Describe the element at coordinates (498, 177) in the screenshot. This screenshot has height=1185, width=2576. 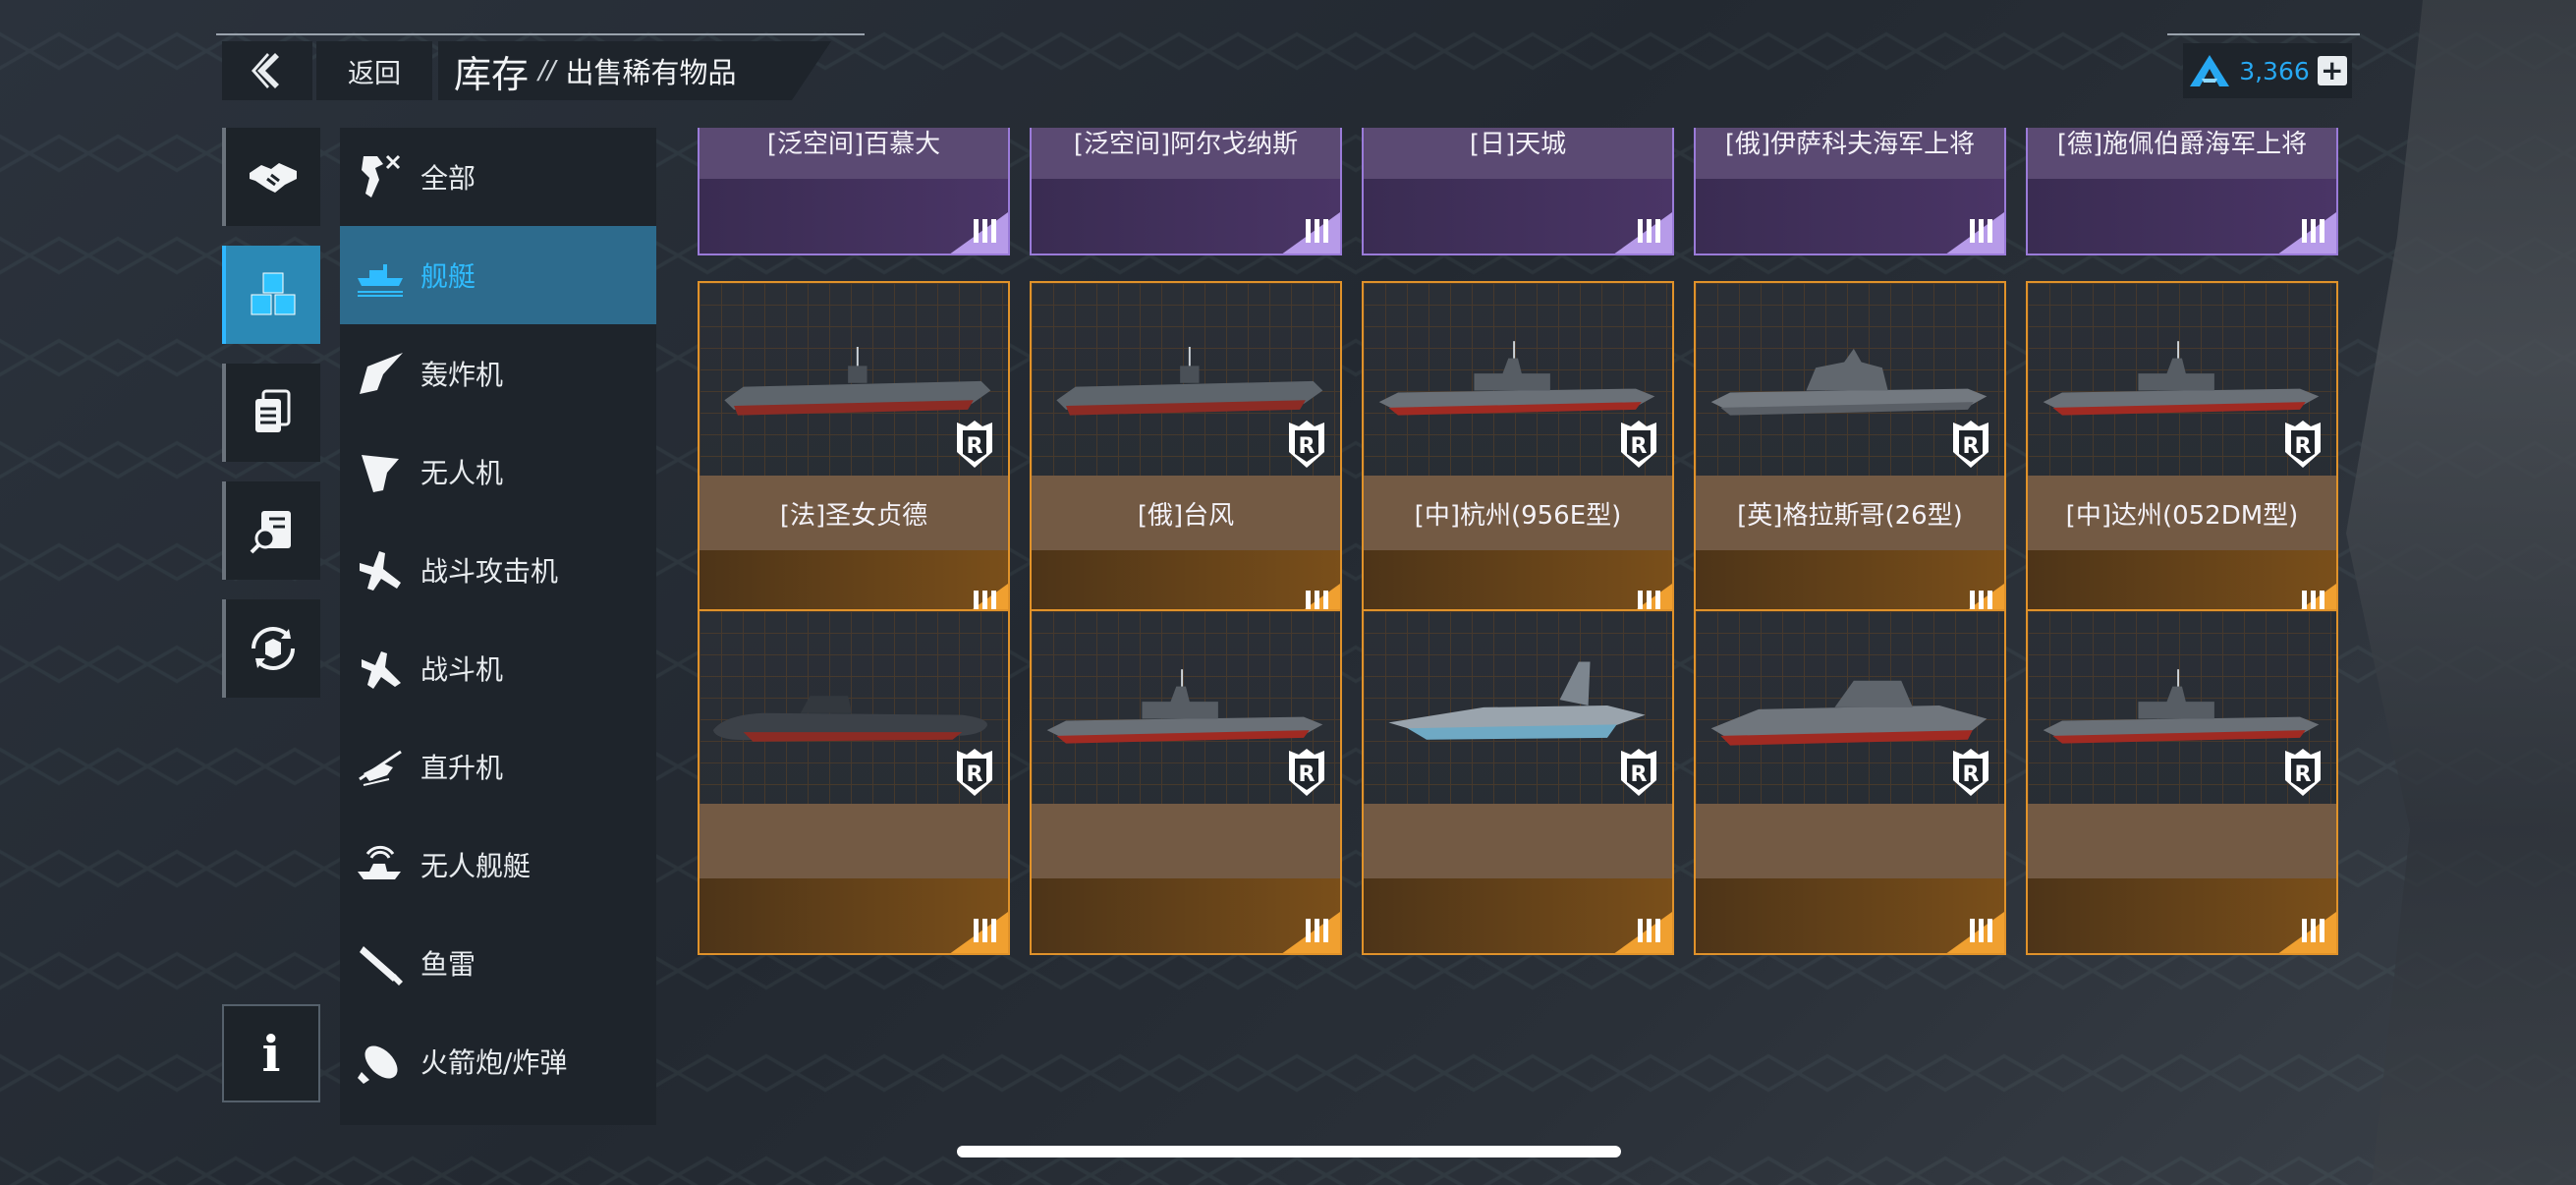
I see `category-all: 全部` at that location.